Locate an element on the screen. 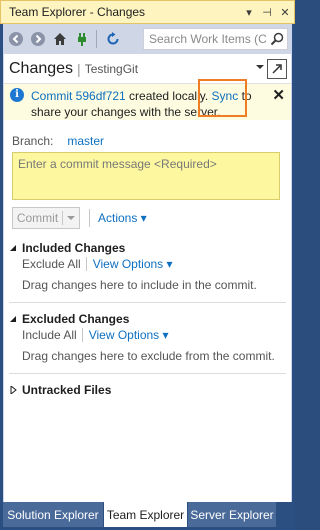 Image resolution: width=320 pixels, height=530 pixels. window-title: Team Explorer - Changes is located at coordinates (77, 12).